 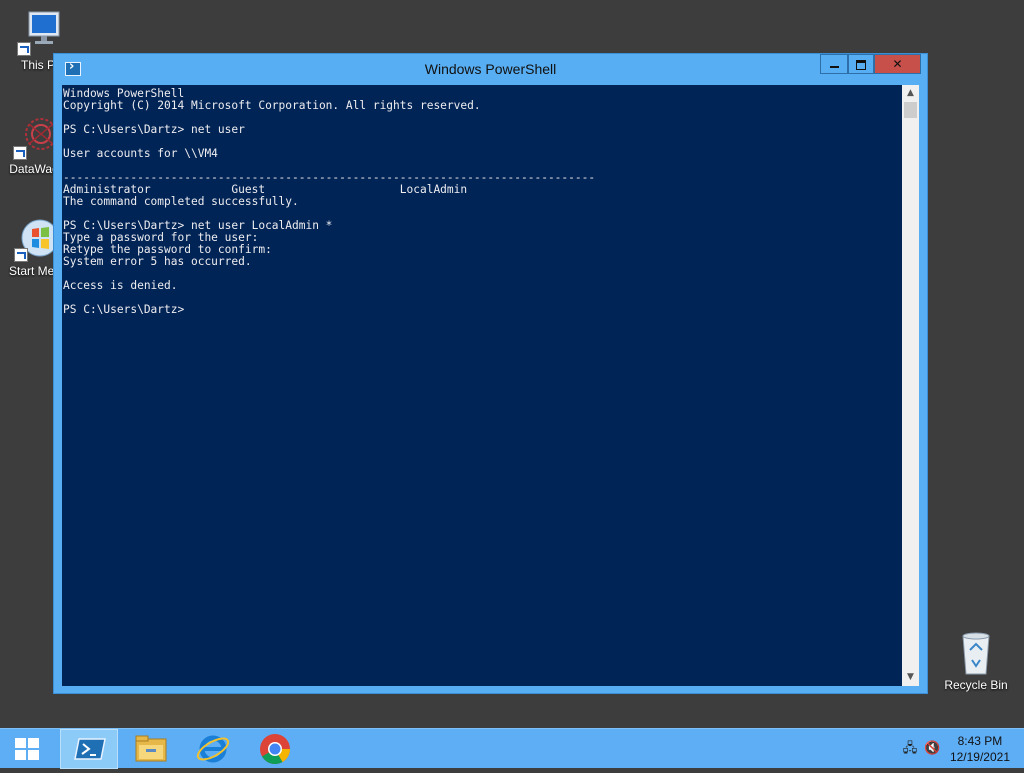 I want to click on clock-time: 8:43 PM, so click(x=980, y=741).